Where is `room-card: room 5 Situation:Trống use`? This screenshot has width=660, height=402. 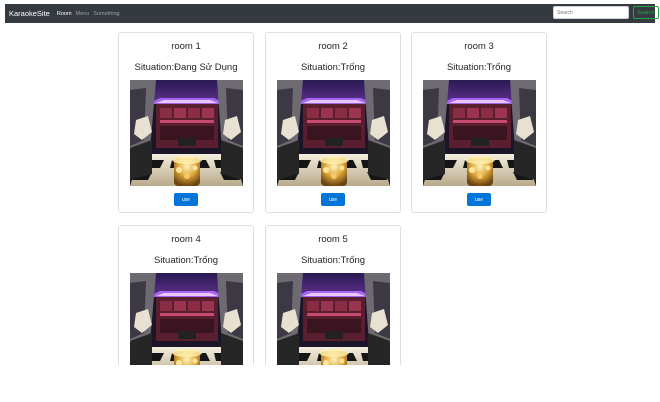
room-card: room 5 Situation:Trống use is located at coordinates (333, 295).